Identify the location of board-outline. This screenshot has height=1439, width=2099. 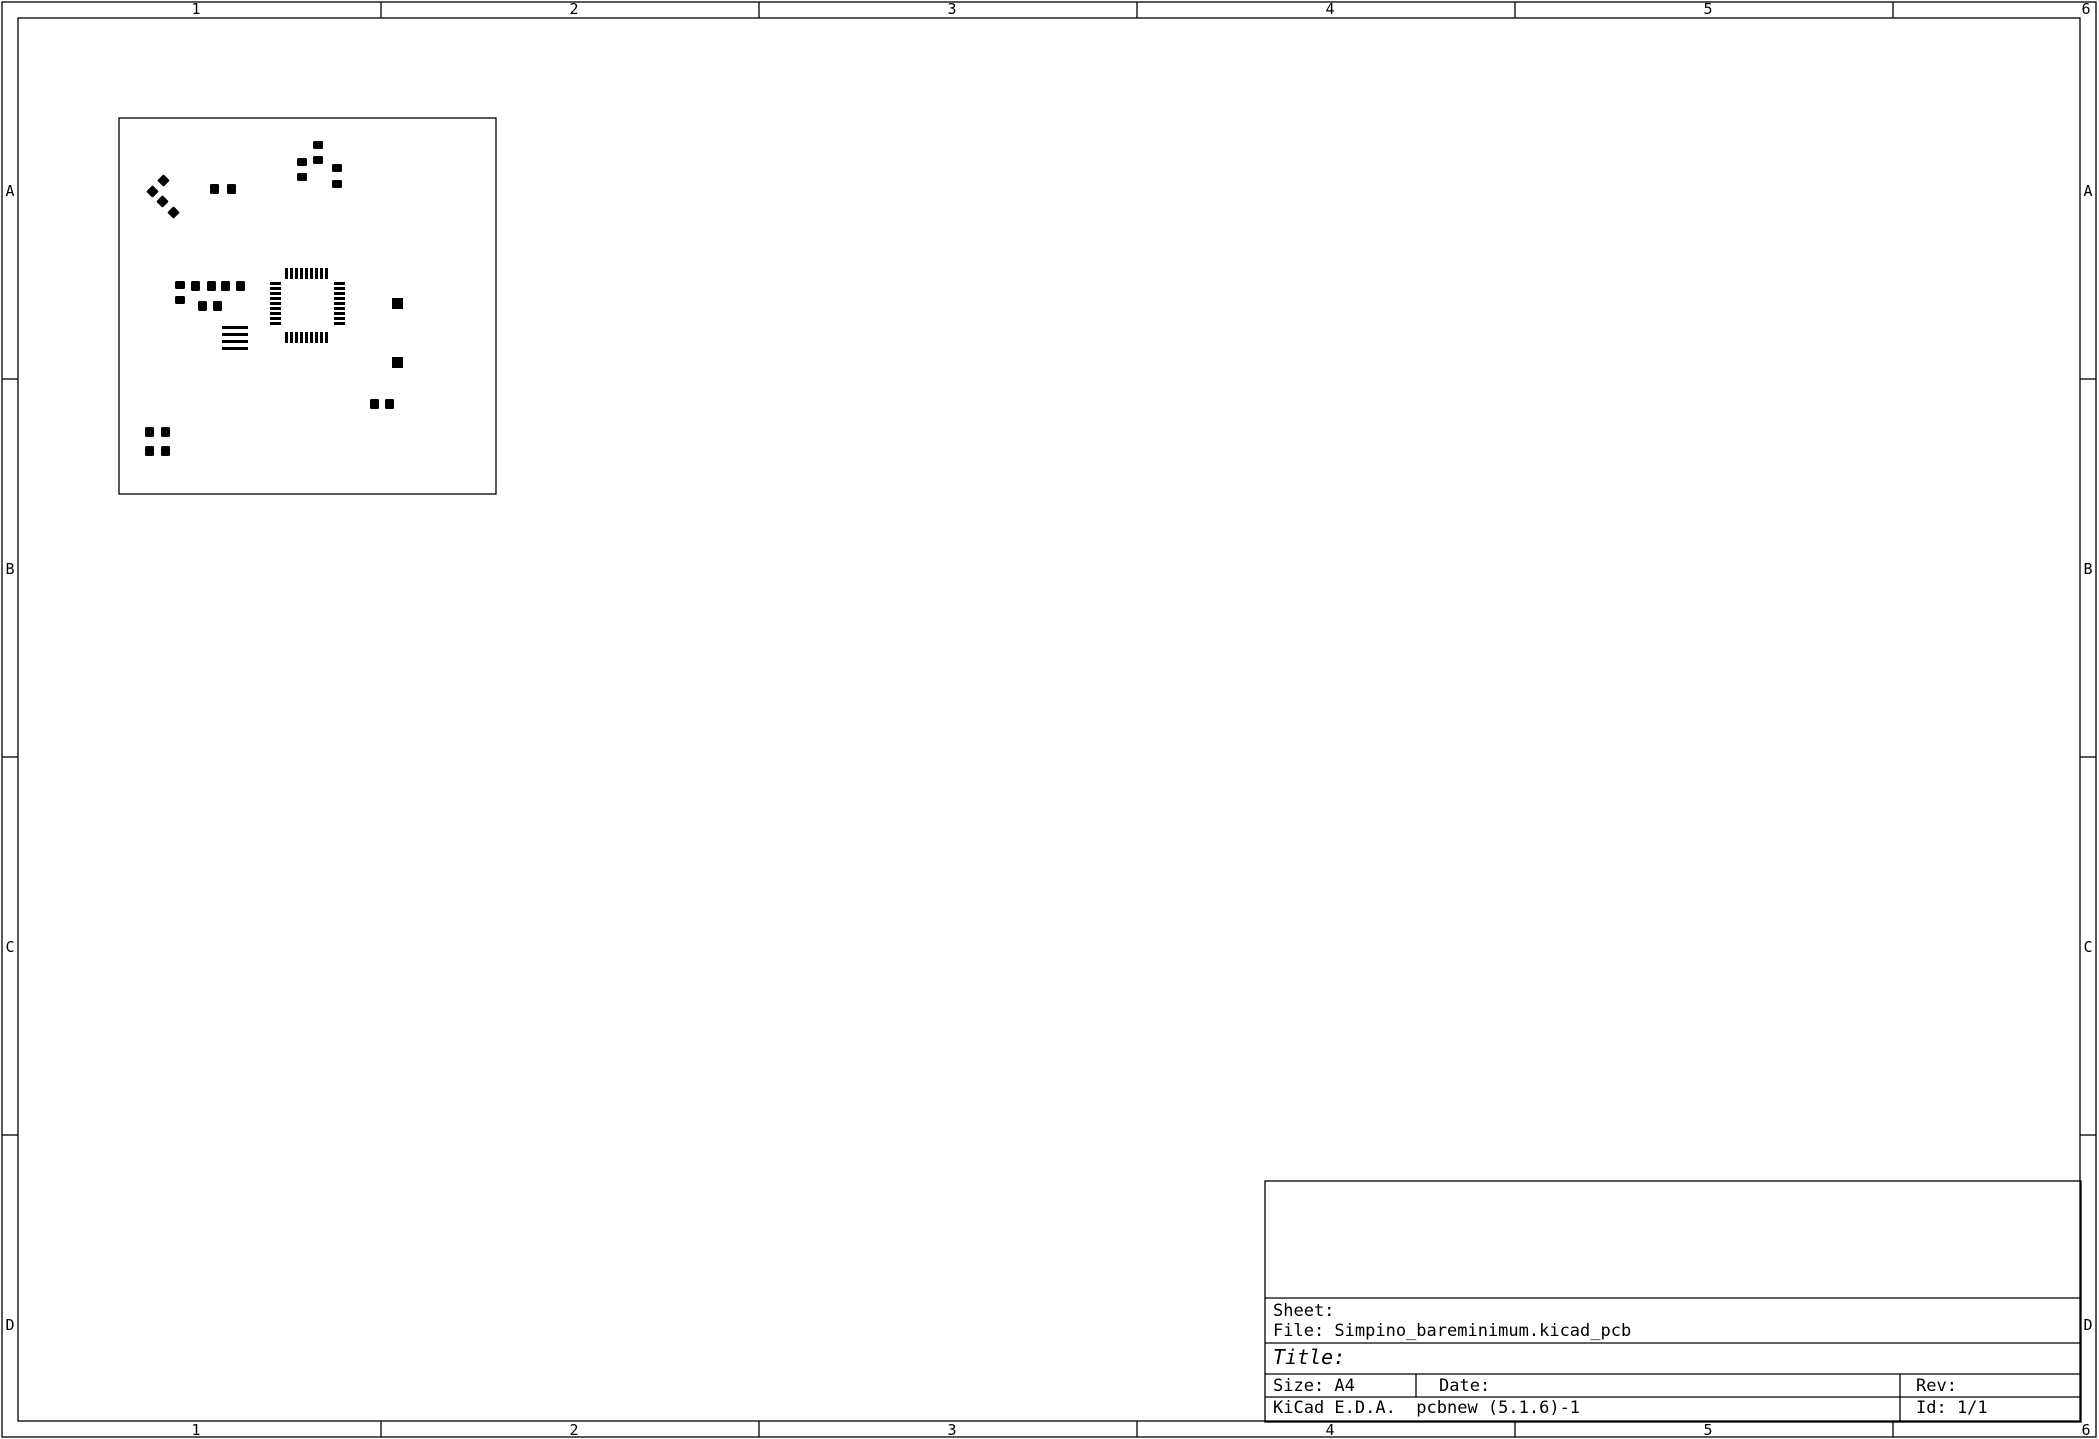
(307, 306).